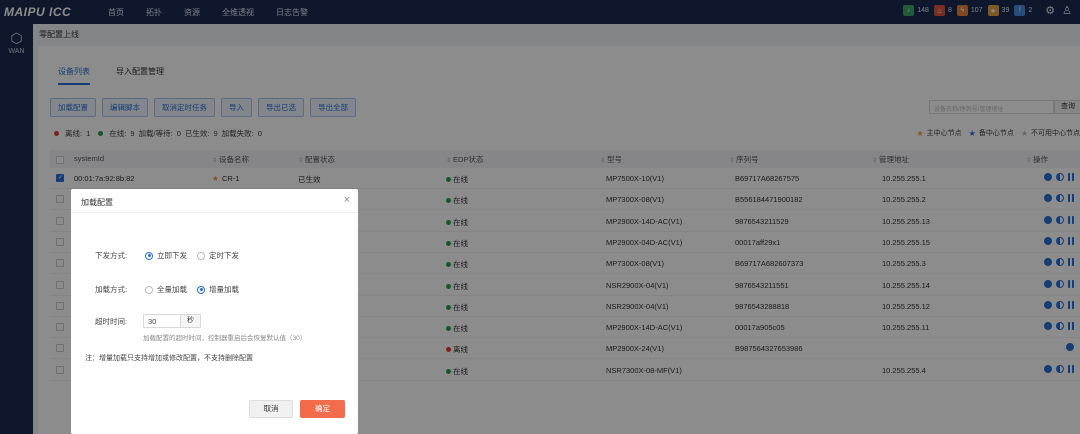  What do you see at coordinates (111, 321) in the screenshot?
I see `timeout-label: 超时时间:` at bounding box center [111, 321].